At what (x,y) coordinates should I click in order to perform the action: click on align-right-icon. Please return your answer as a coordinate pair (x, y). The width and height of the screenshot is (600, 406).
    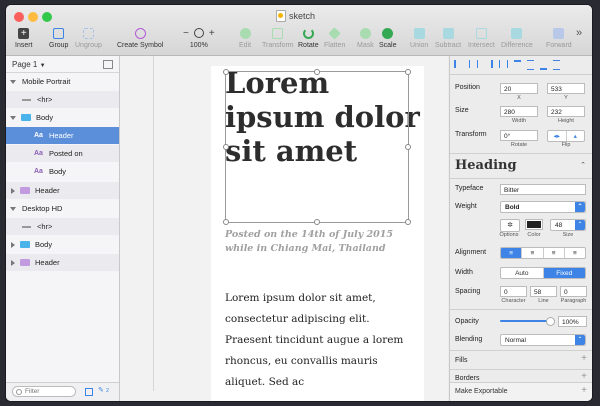
    Looking at the image, I should click on (488, 64).